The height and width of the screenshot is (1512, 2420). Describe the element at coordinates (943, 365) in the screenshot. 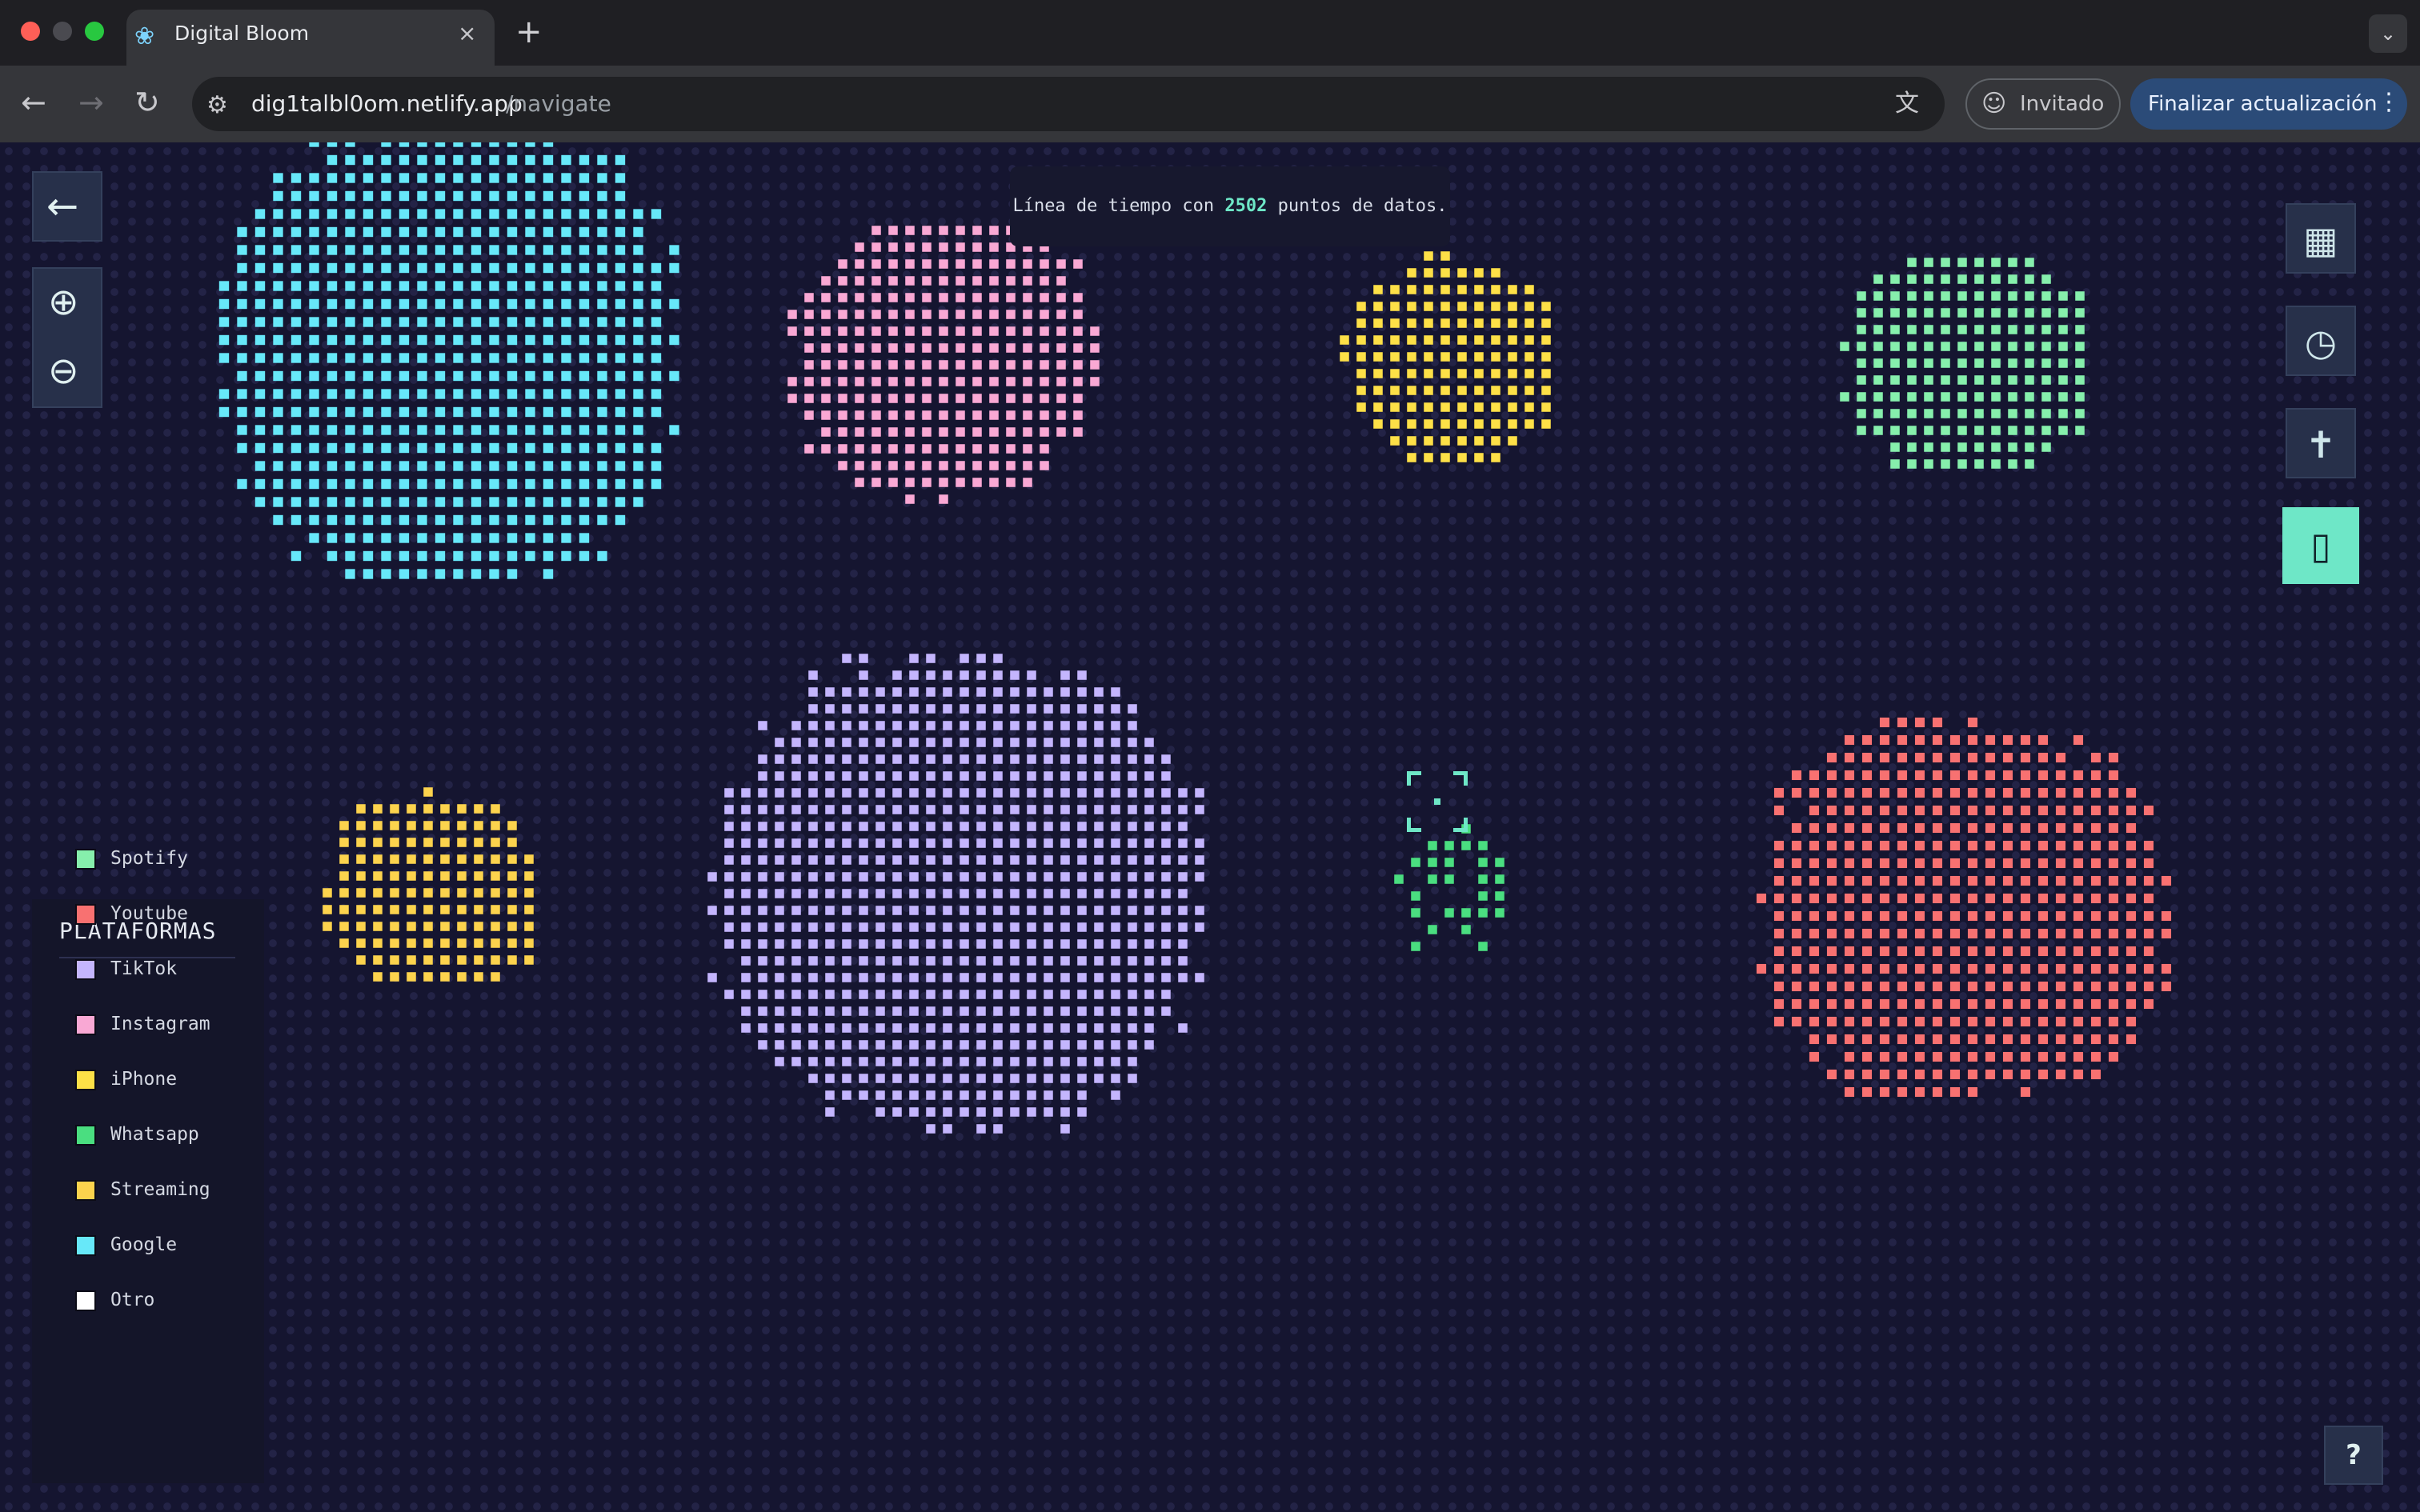

I see `cluster-instagram` at that location.